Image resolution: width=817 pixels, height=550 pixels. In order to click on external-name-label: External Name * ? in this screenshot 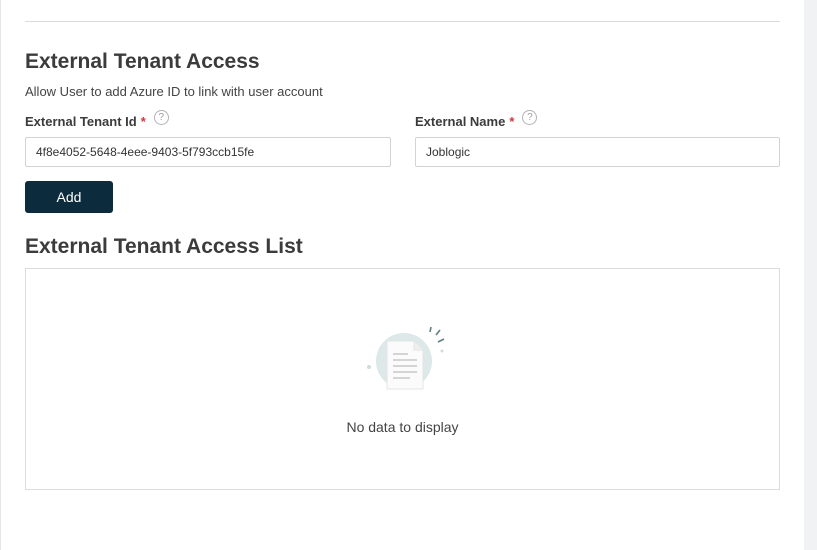, I will do `click(476, 119)`.